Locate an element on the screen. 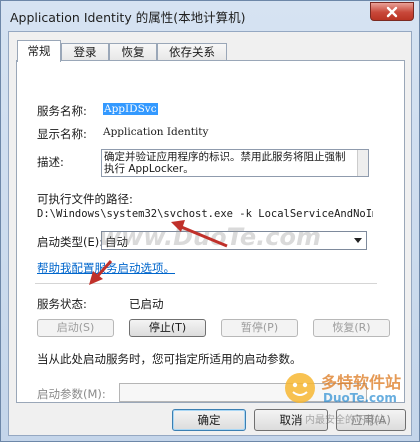 This screenshot has height=442, width=420. stop-button: 停止(T) is located at coordinates (167, 328).